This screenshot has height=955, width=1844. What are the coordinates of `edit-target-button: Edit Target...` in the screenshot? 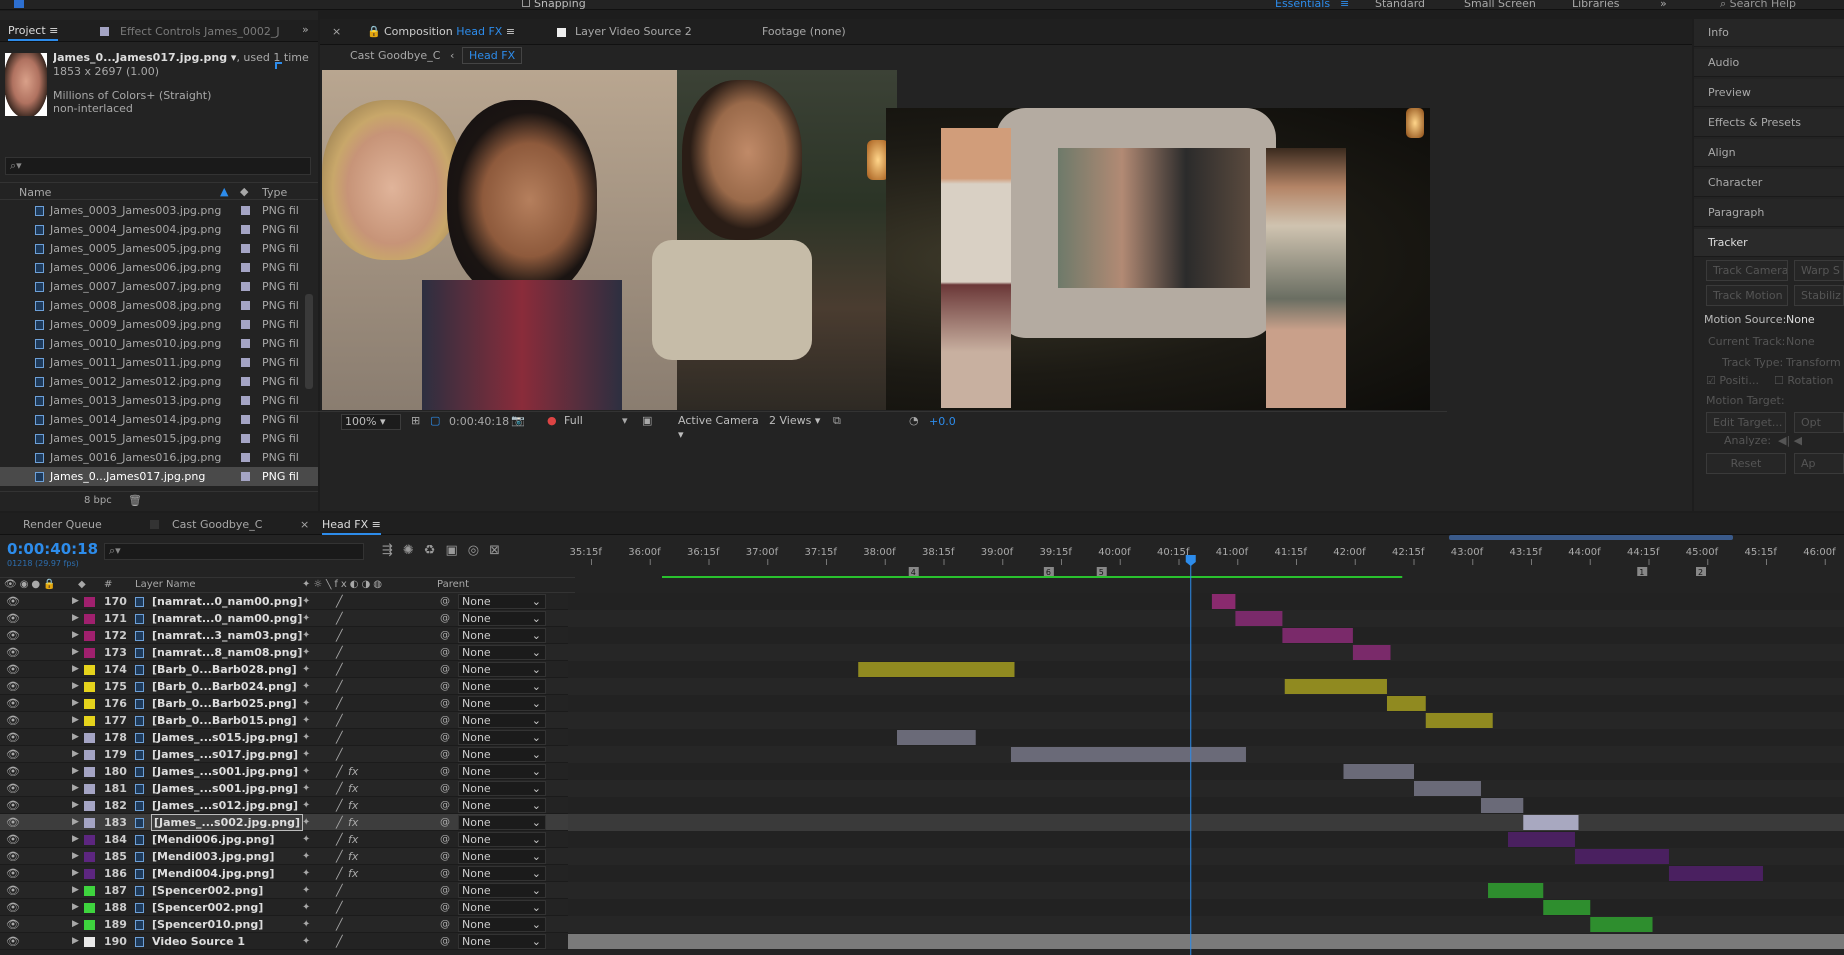 It's located at (1746, 422).